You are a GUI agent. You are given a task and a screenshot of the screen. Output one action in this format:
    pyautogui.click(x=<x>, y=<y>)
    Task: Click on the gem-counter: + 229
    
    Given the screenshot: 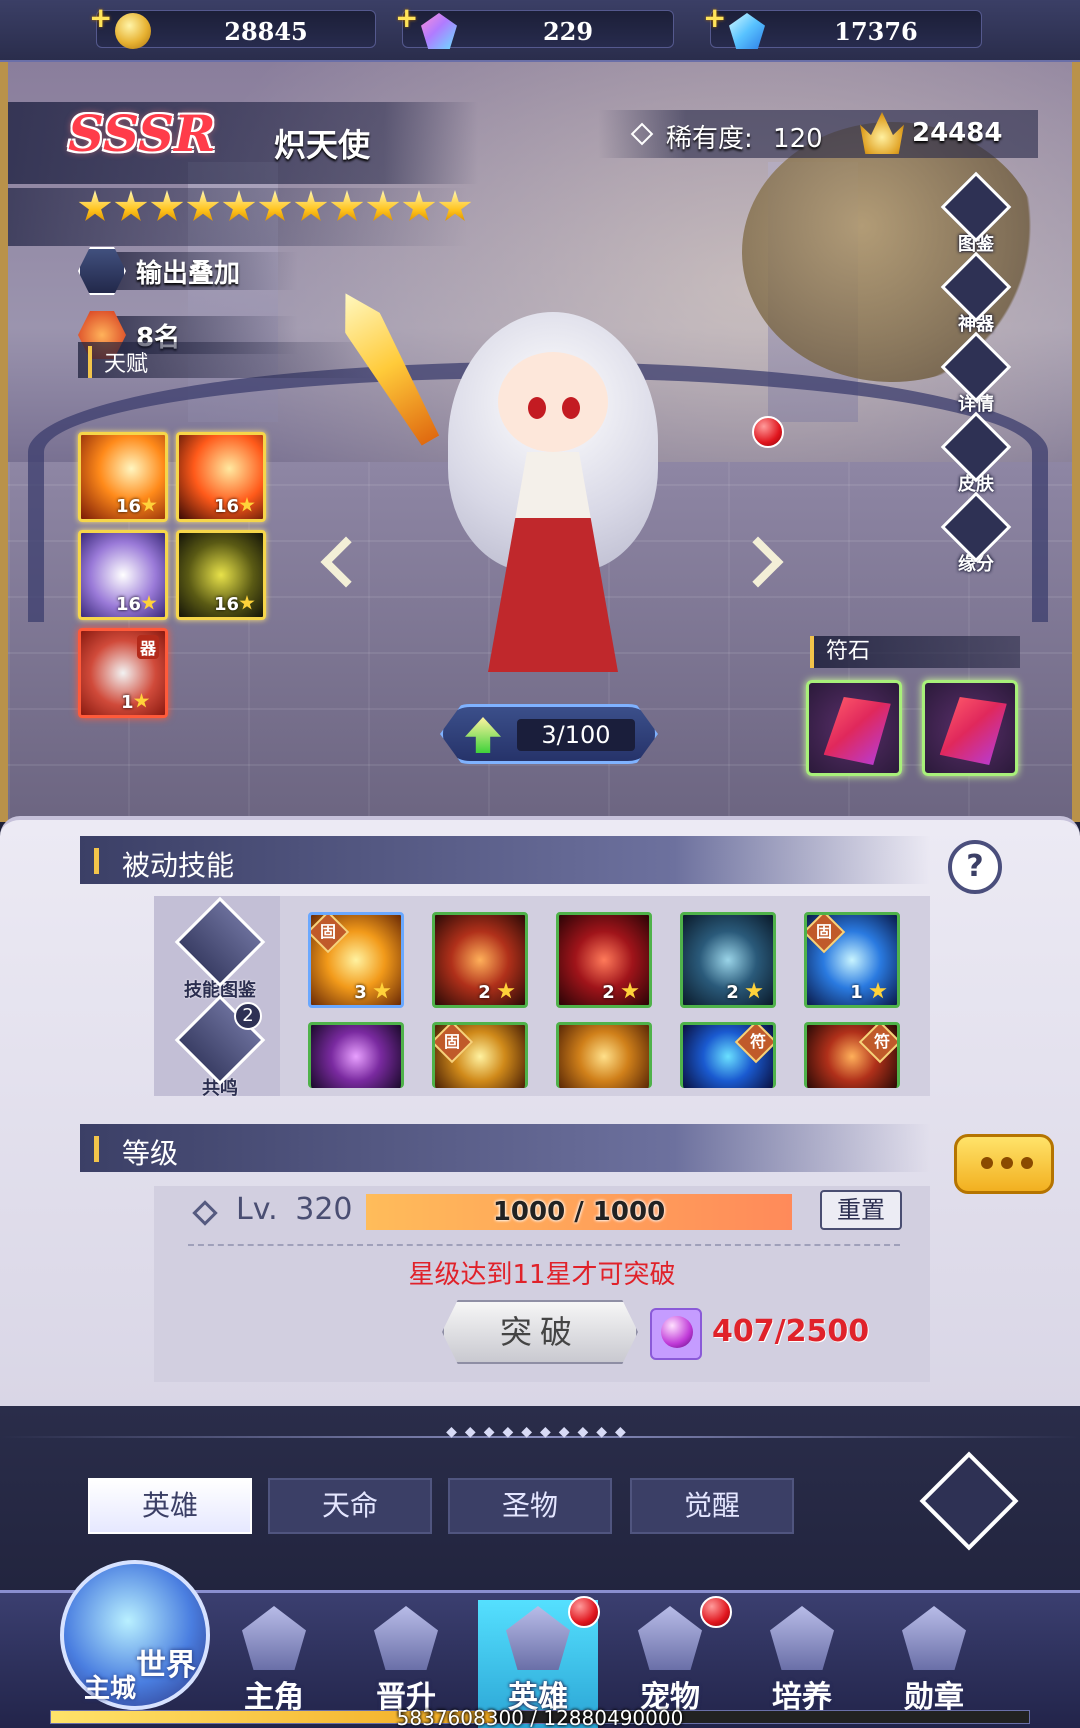 What is the action you would take?
    pyautogui.click(x=534, y=25)
    